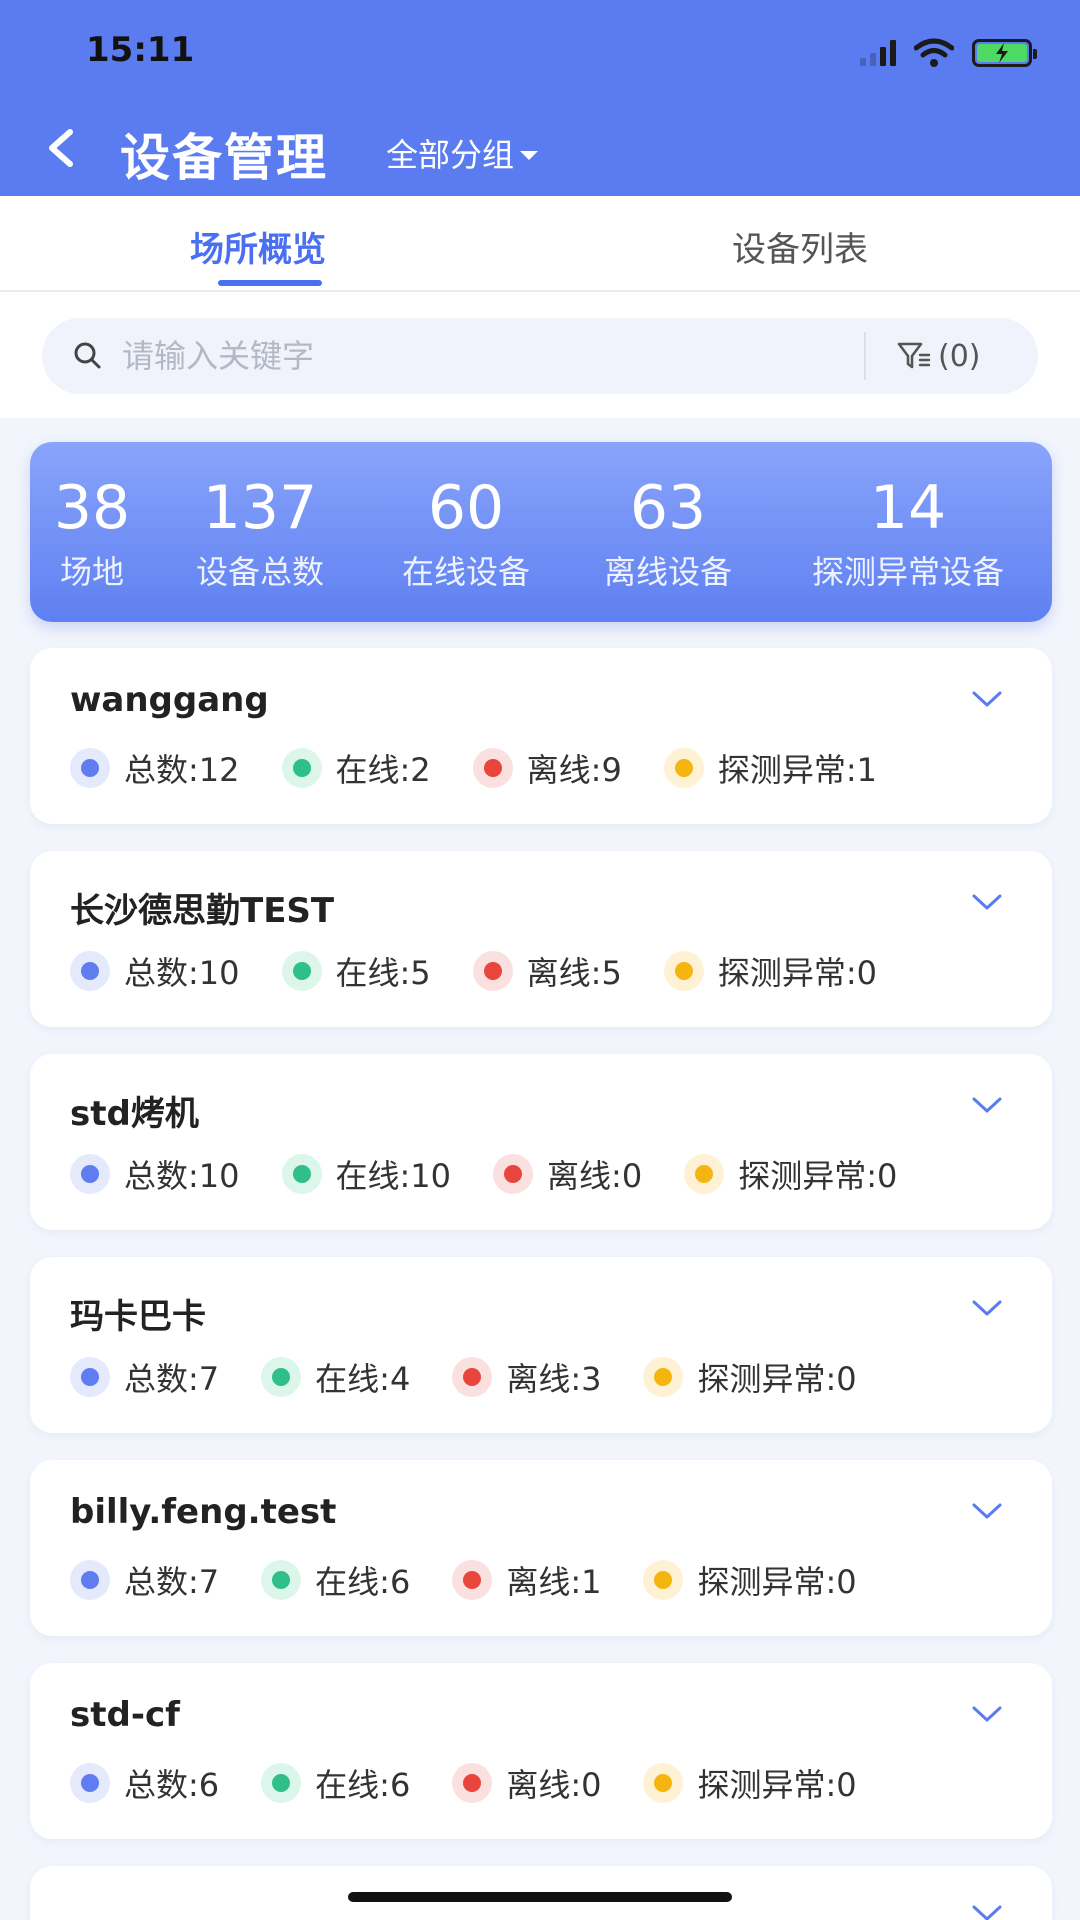 This screenshot has height=1920, width=1080. Describe the element at coordinates (466, 508) in the screenshot. I see `stat-value: 60` at that location.